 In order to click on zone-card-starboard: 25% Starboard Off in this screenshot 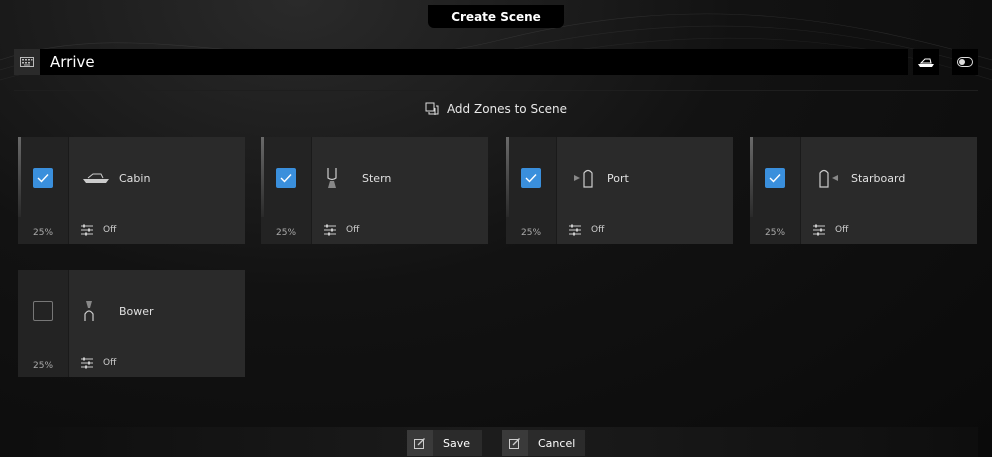, I will do `click(863, 190)`.